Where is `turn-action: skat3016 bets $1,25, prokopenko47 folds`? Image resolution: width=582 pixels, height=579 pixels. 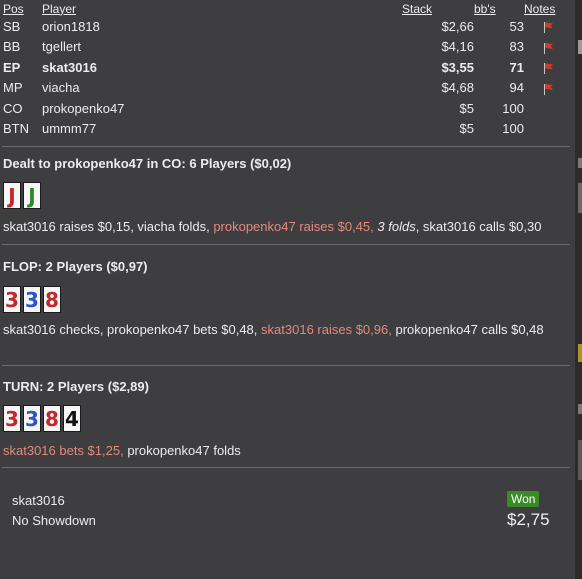 turn-action: skat3016 bets $1,25, prokopenko47 folds is located at coordinates (283, 450).